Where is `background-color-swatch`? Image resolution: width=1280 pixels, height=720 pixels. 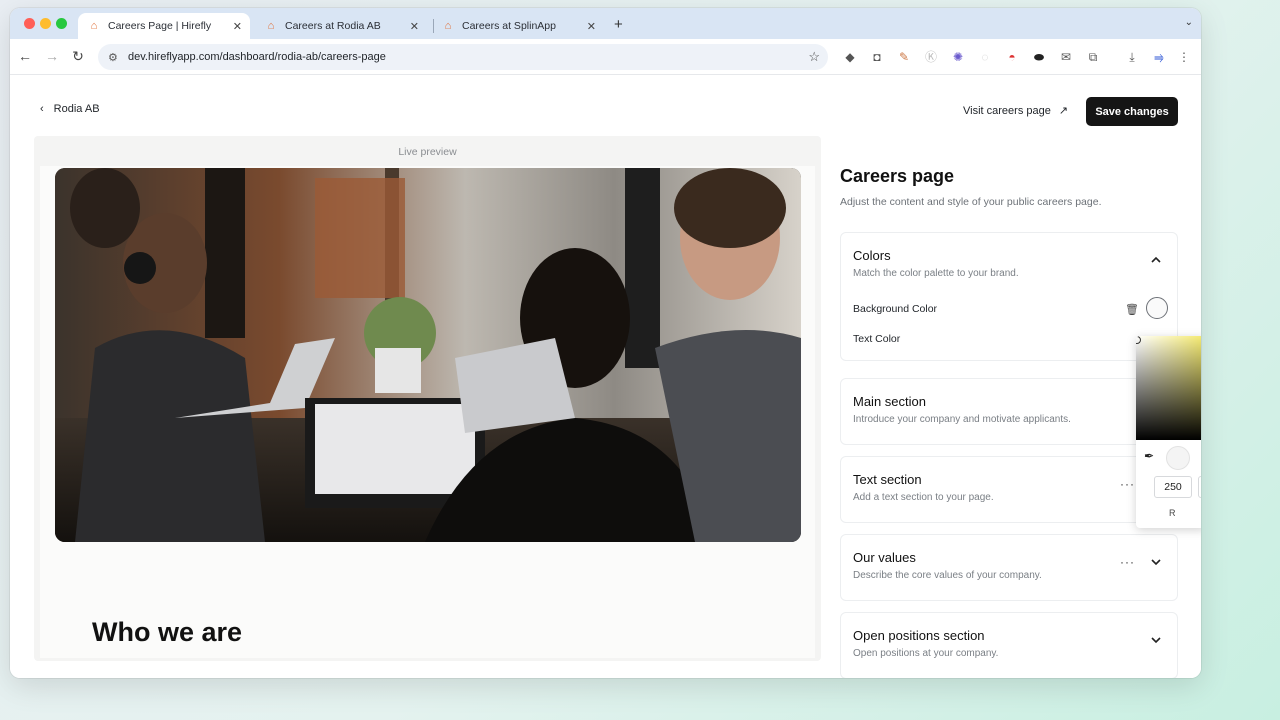 background-color-swatch is located at coordinates (1157, 308).